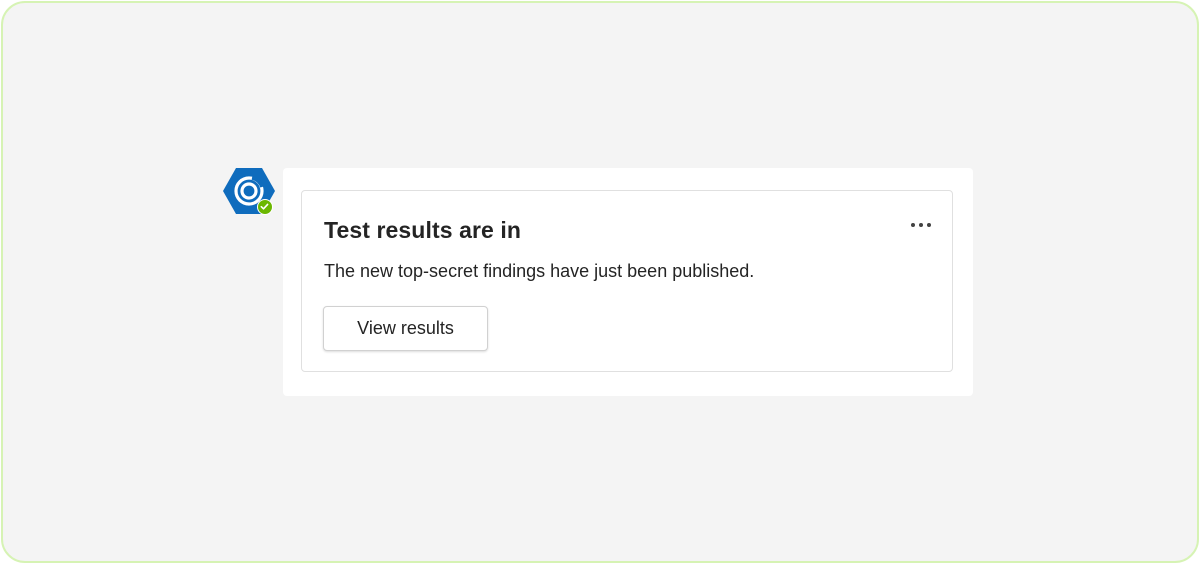 Image resolution: width=1200 pixels, height=564 pixels. Describe the element at coordinates (423, 230) in the screenshot. I see `card-title: Test results are in` at that location.